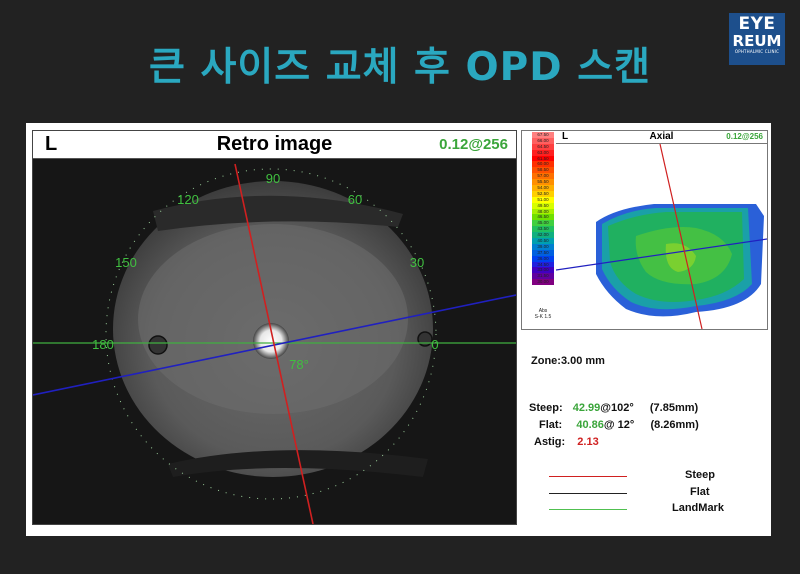 Image resolution: width=800 pixels, height=574 pixels. What do you see at coordinates (158, 345) in the screenshot?
I see `landmark-left` at bounding box center [158, 345].